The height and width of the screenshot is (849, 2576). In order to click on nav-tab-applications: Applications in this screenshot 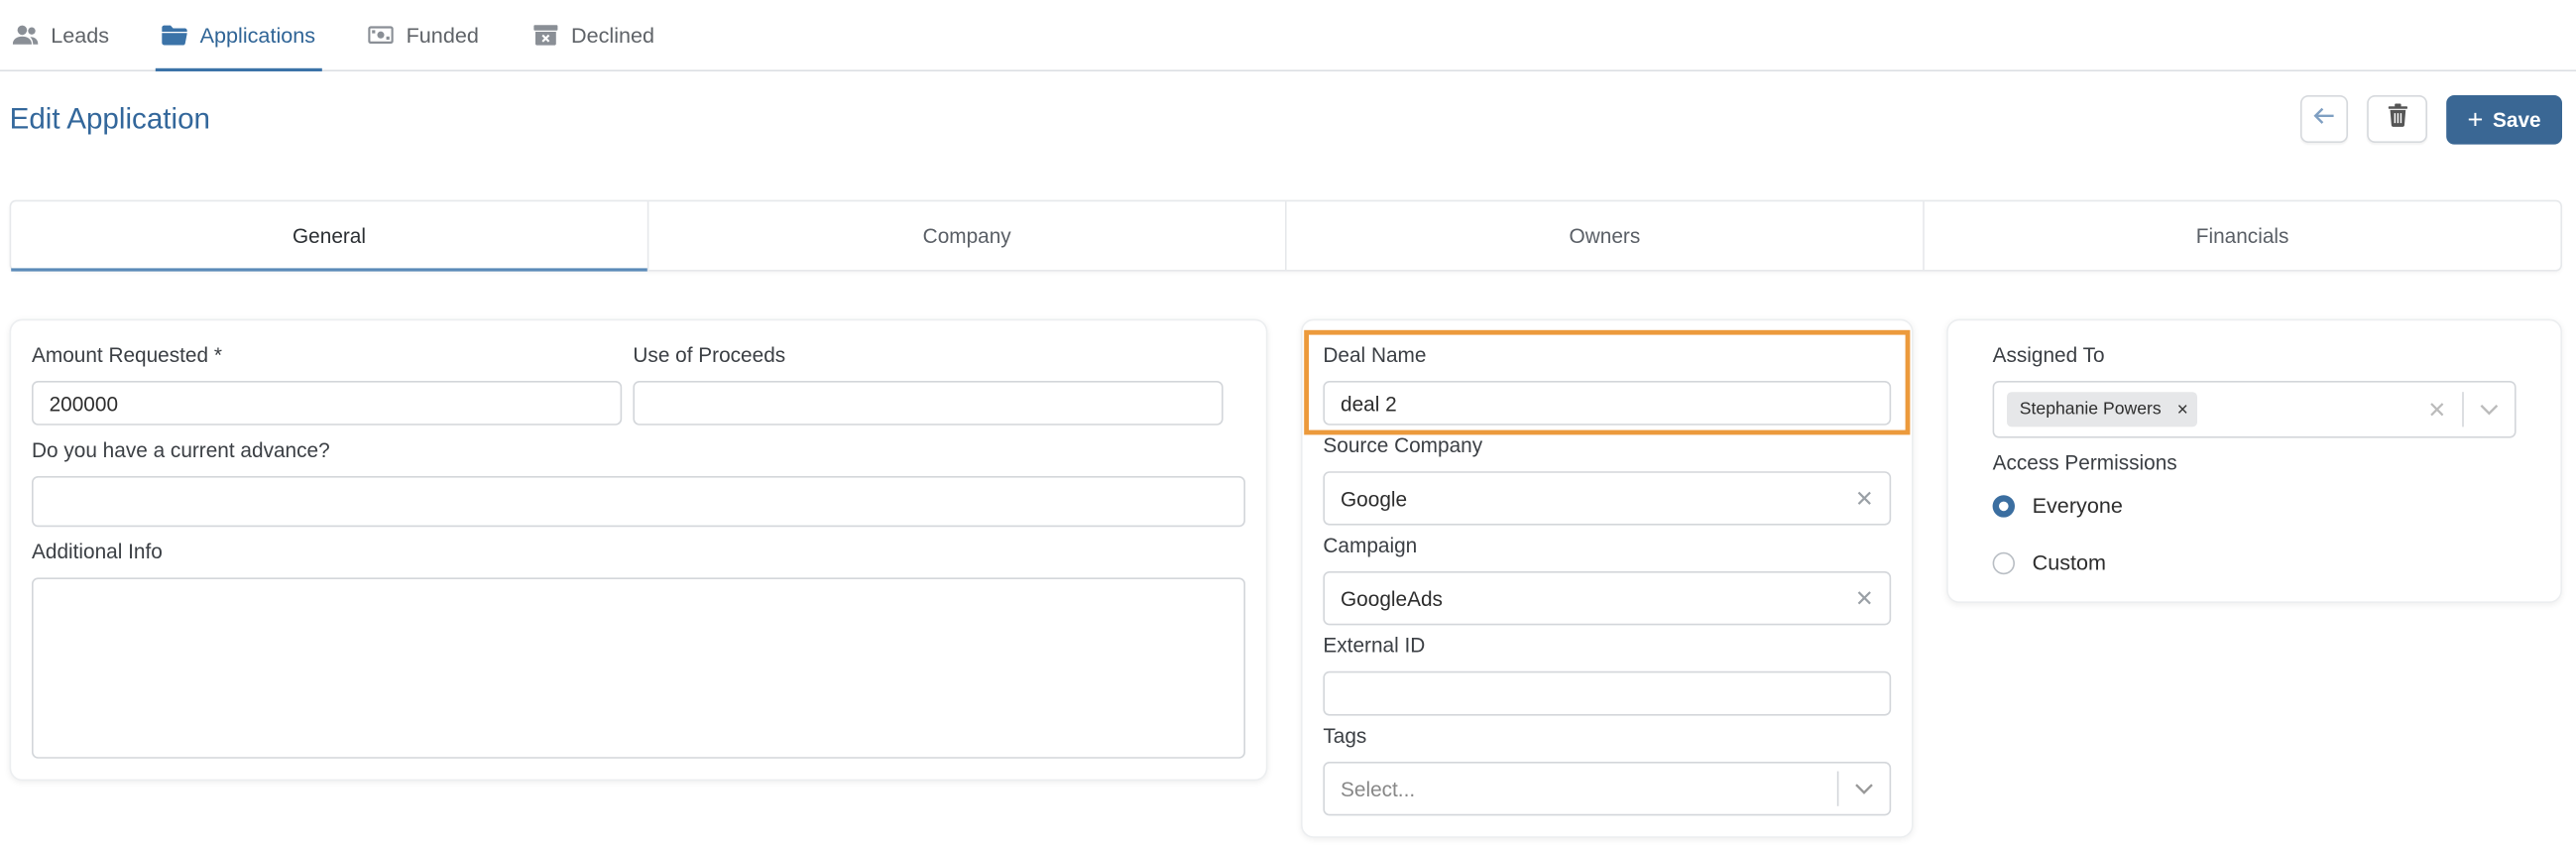, I will do `click(239, 36)`.